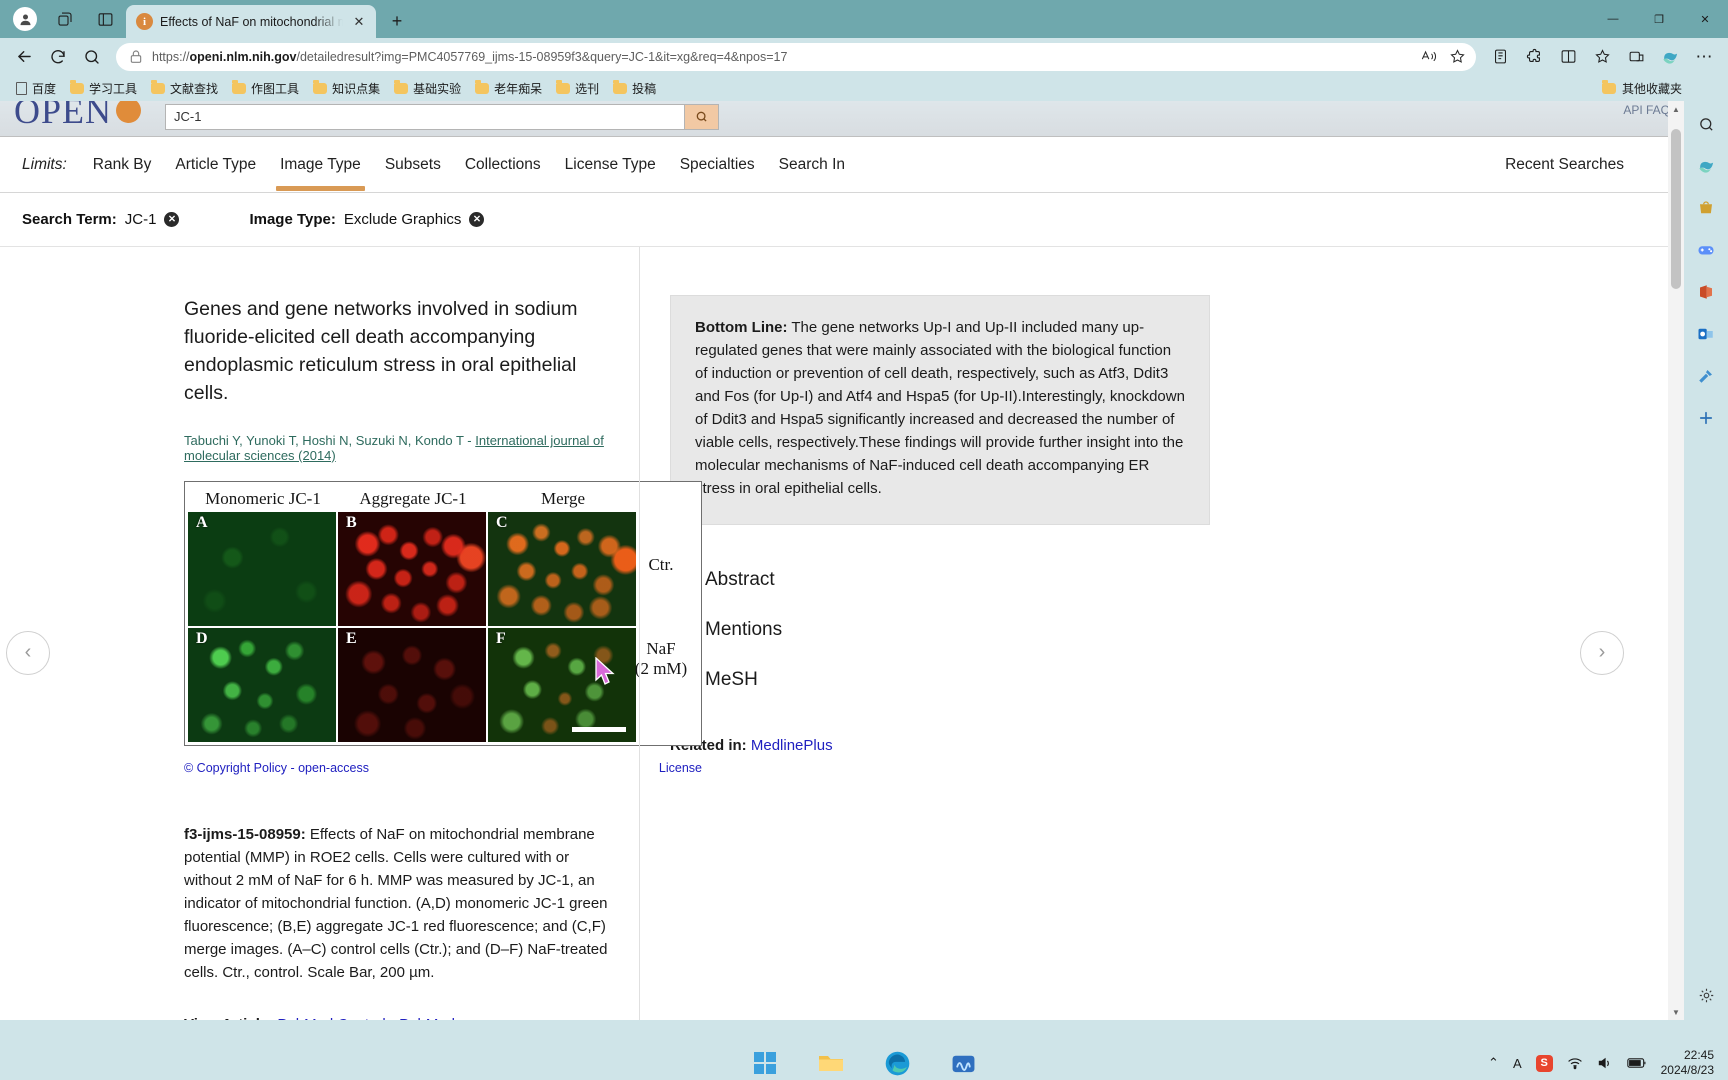 The image size is (1728, 1080). Describe the element at coordinates (122, 165) in the screenshot. I see `limit-rank-by: Rank By` at that location.